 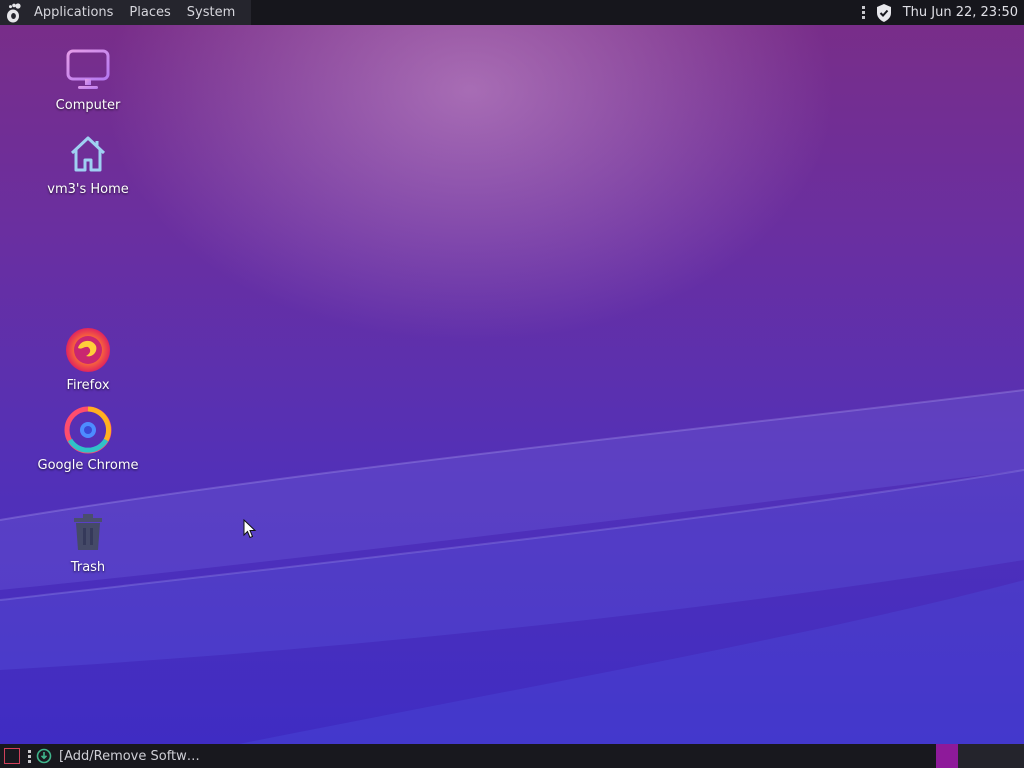 I want to click on desktop-icon-chrome: Google Chrome, so click(x=88, y=439).